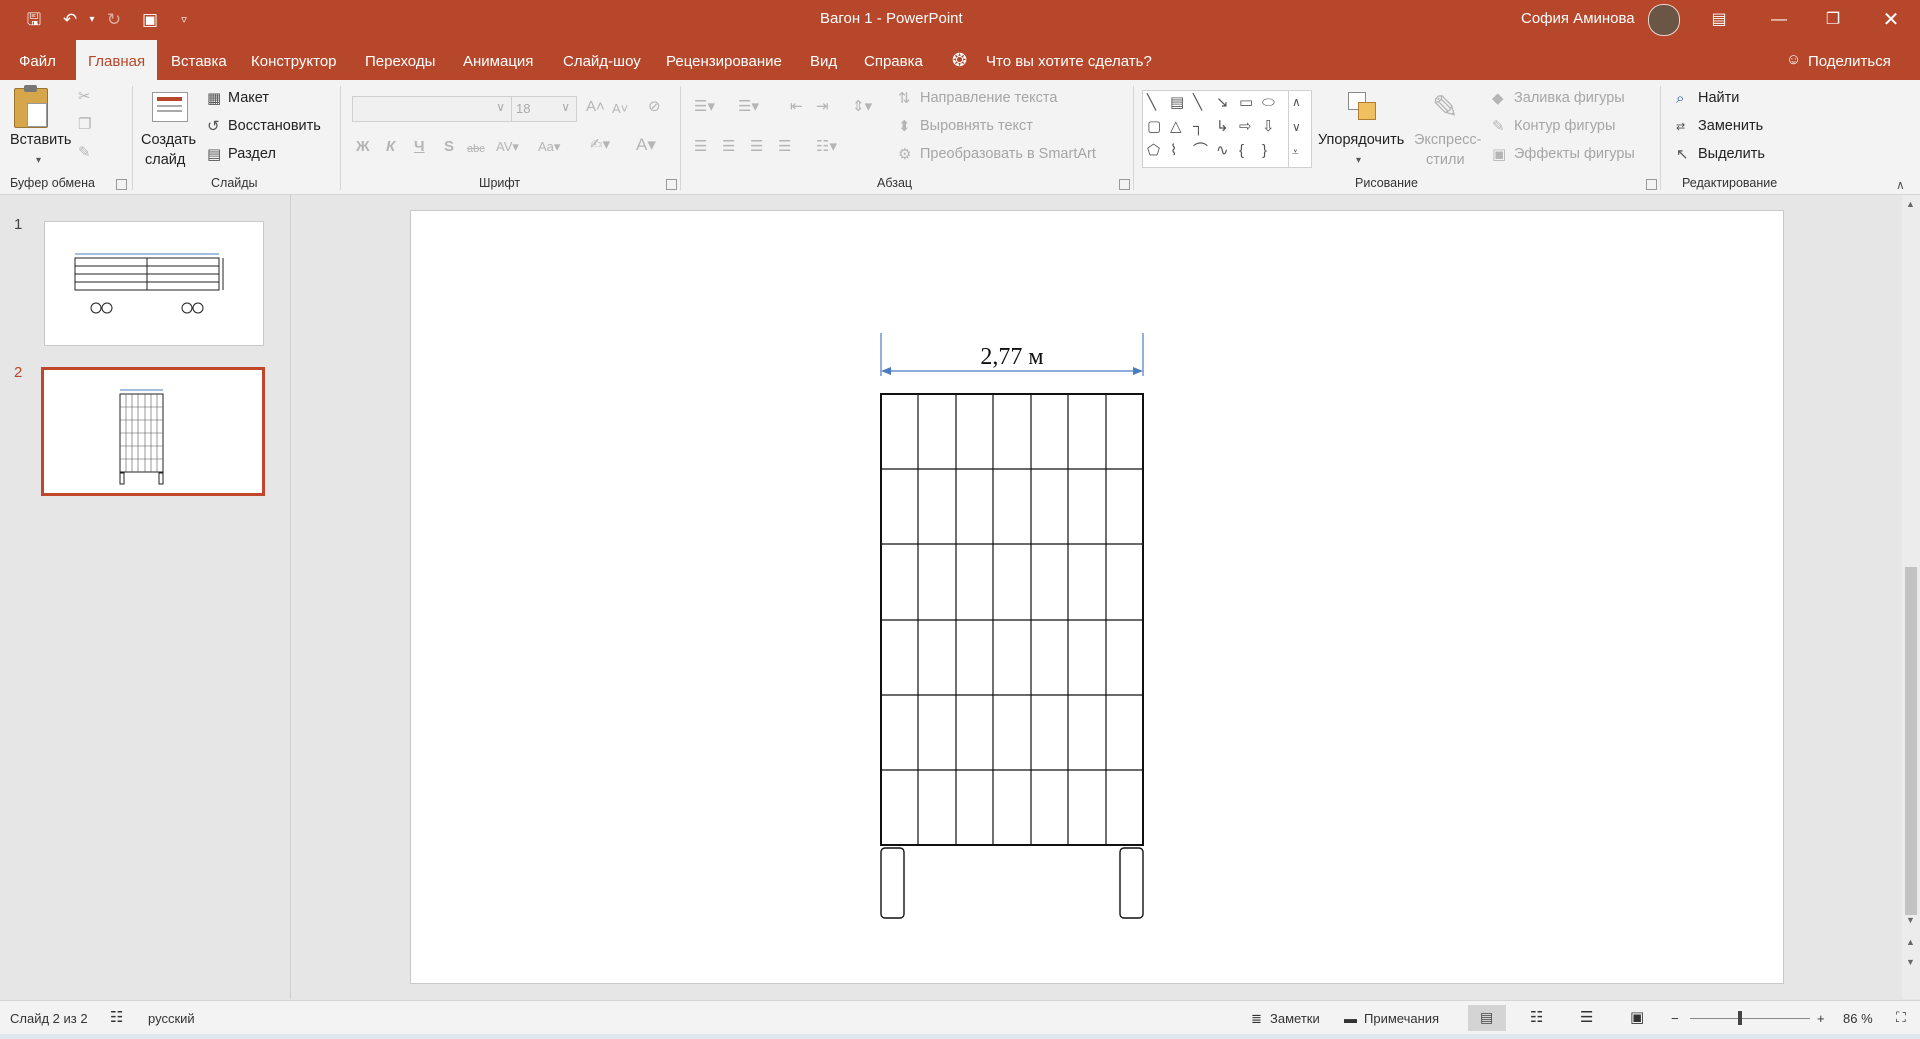 The width and height of the screenshot is (1920, 1039). What do you see at coordinates (1299, 129) in the screenshot?
I see `gallery-scroll: ∧ ∨ ⩡` at bounding box center [1299, 129].